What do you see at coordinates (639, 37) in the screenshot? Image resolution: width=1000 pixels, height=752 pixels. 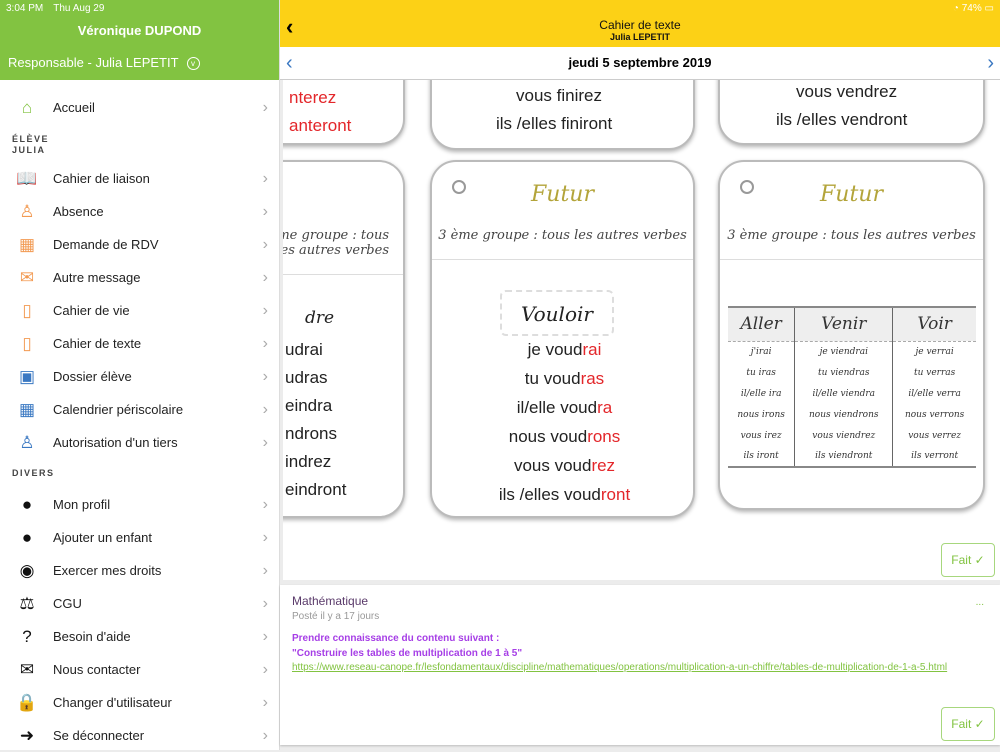 I see `page-subtitle: Julia LEPETIT` at bounding box center [639, 37].